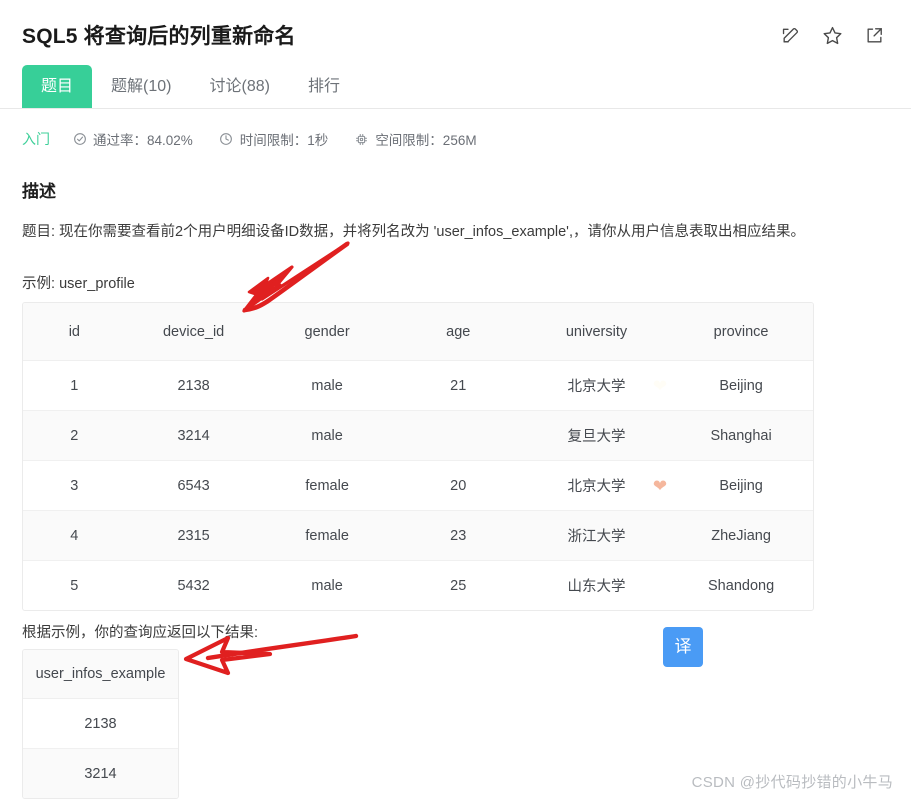 Image resolution: width=911 pixels, height=800 pixels. I want to click on result-cell: 3214, so click(100, 773).